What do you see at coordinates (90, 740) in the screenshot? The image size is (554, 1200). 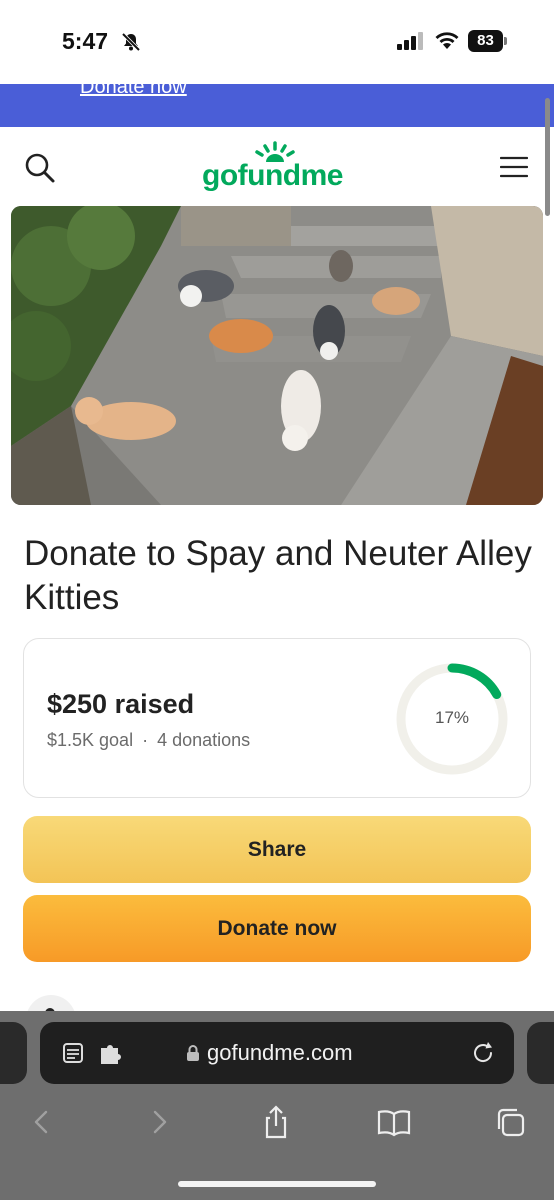 I see `goal-amount: $1.5K goal` at bounding box center [90, 740].